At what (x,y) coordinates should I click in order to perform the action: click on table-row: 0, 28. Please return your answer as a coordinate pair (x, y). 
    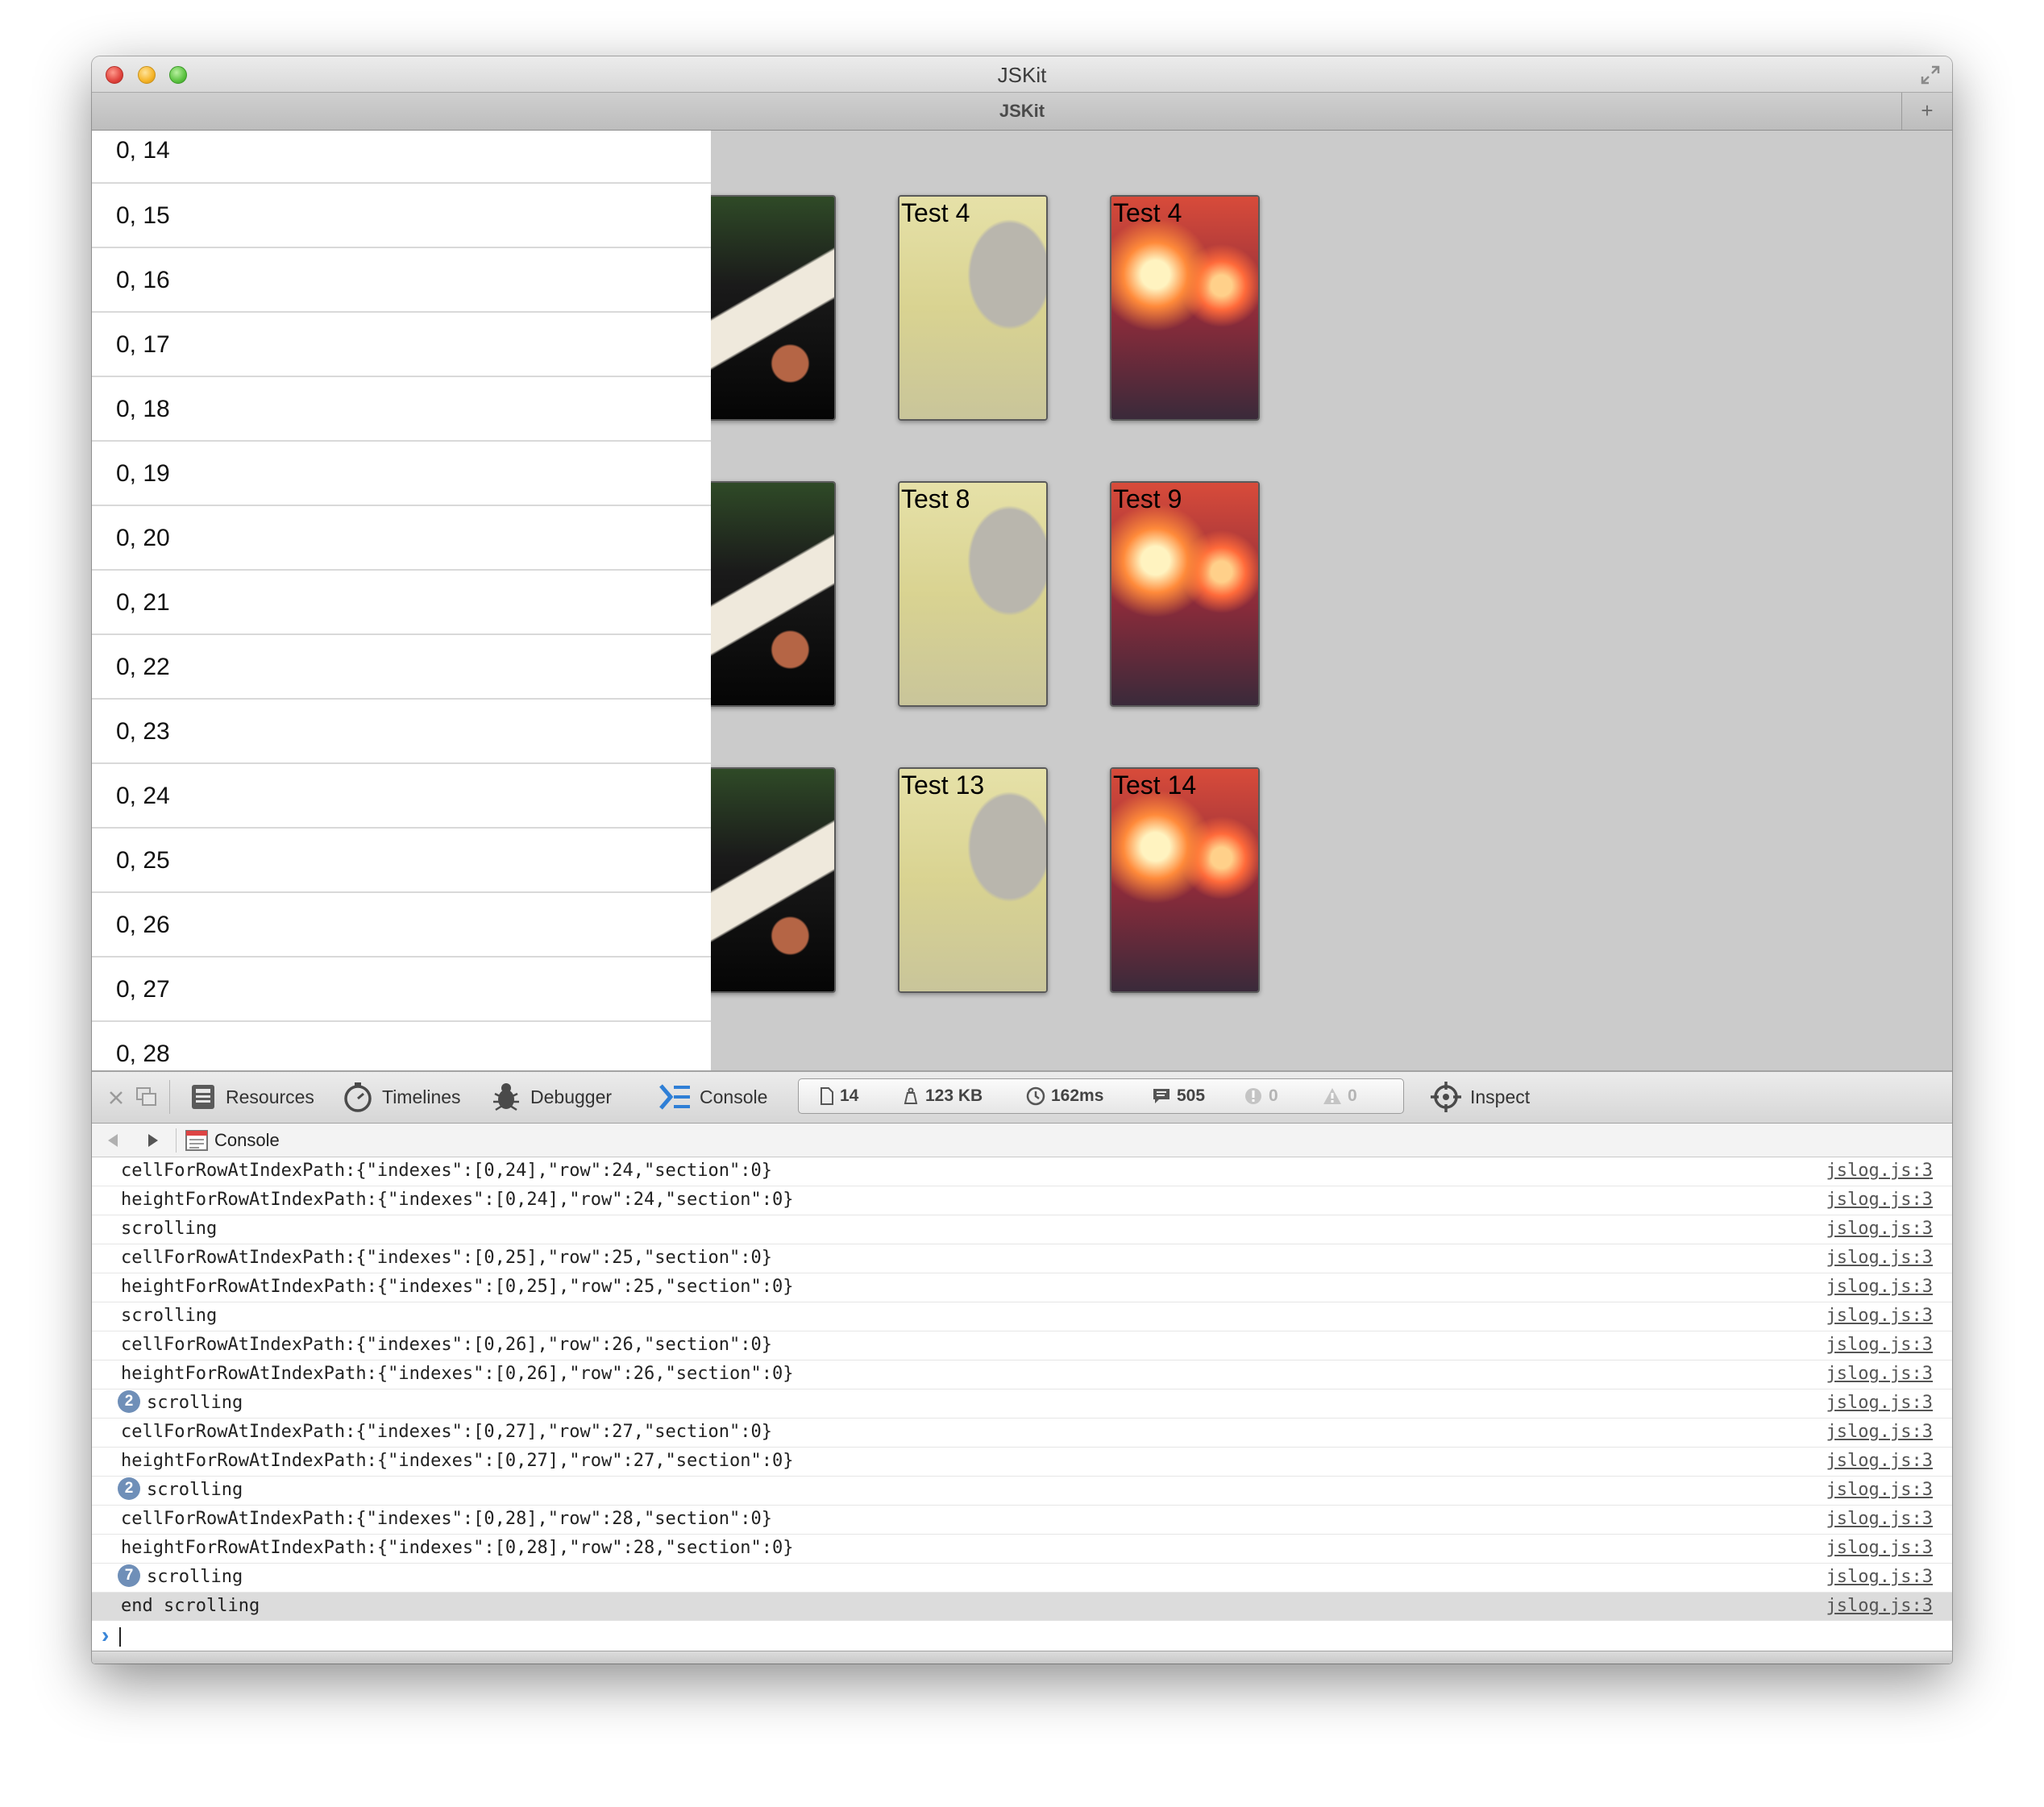
    Looking at the image, I should click on (401, 1046).